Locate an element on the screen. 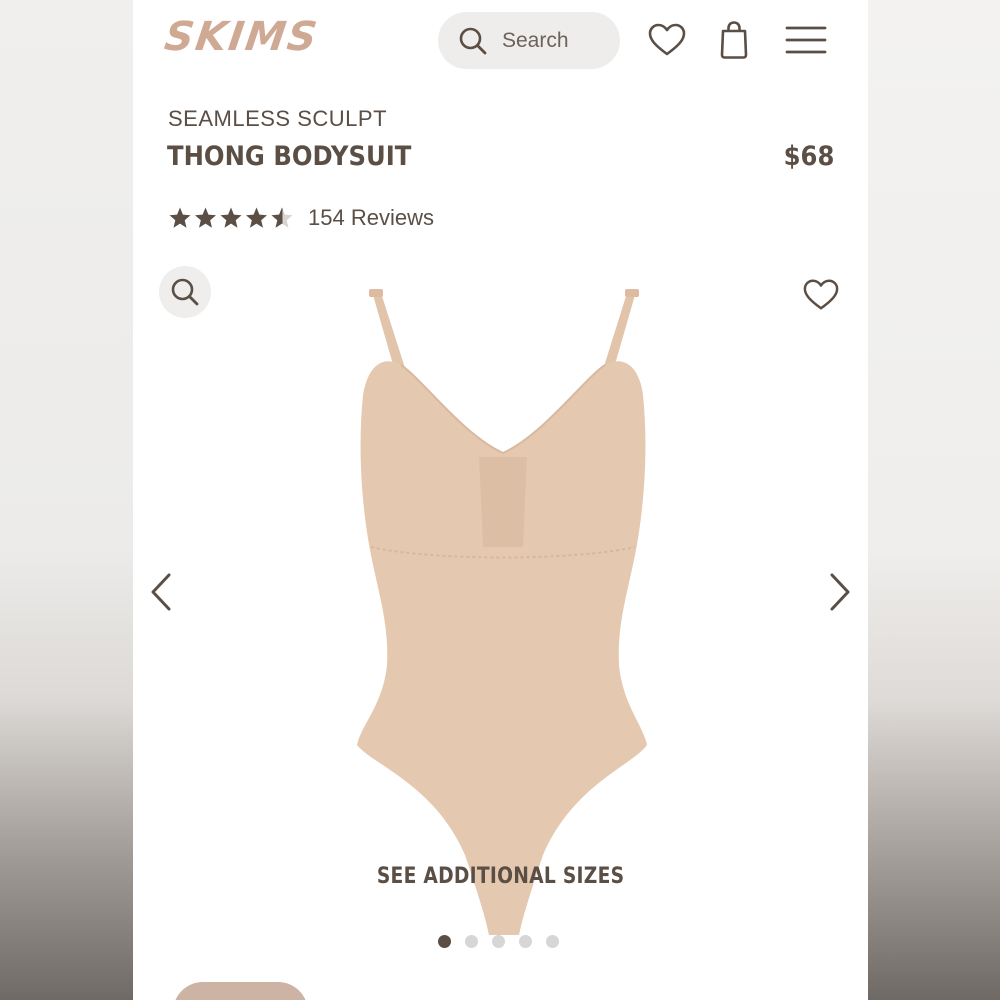  zoom-icon is located at coordinates (185, 292).